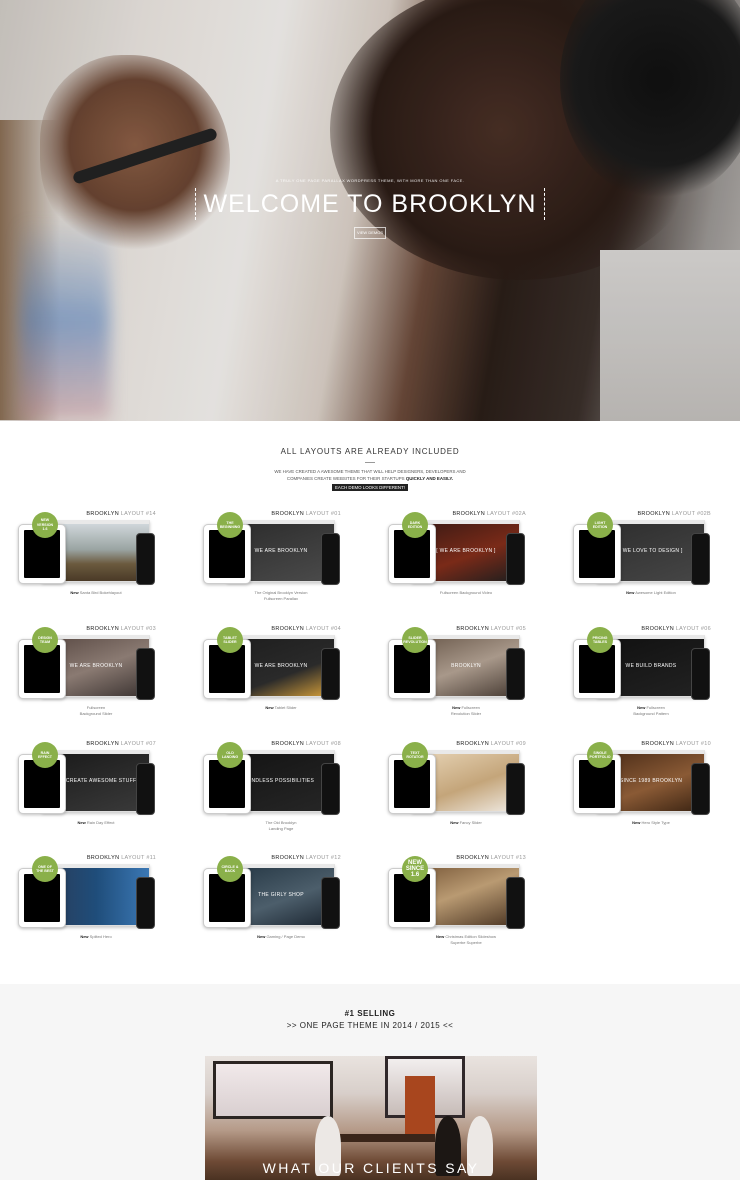 This screenshot has width=740, height=1180. What do you see at coordinates (370, 451) in the screenshot?
I see `layouts-title: ALL LAYOUTS ARE ALREADY INCLUDED` at bounding box center [370, 451].